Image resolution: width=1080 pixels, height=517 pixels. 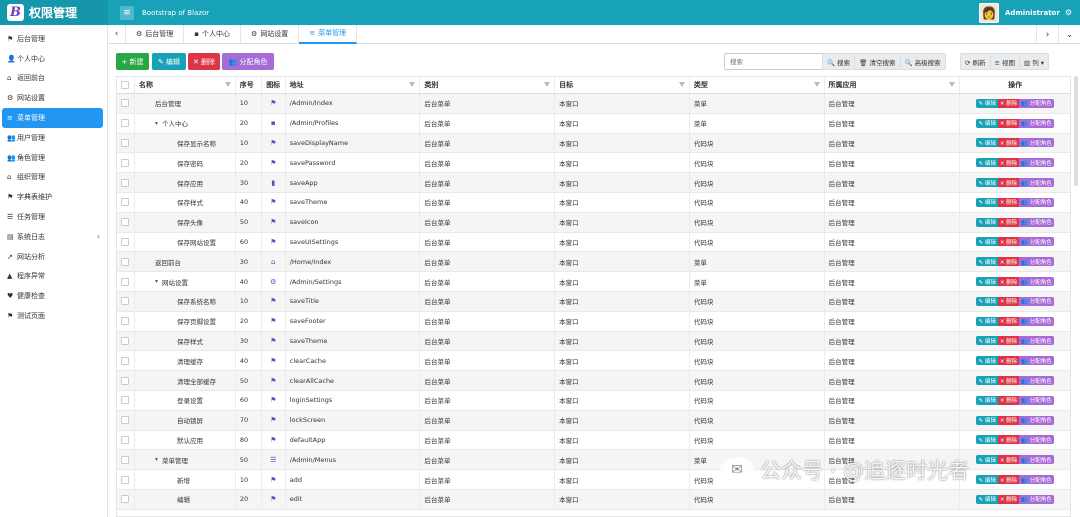 I want to click on sidebar-item-3: ⚙ 网站设置, so click(x=52, y=98).